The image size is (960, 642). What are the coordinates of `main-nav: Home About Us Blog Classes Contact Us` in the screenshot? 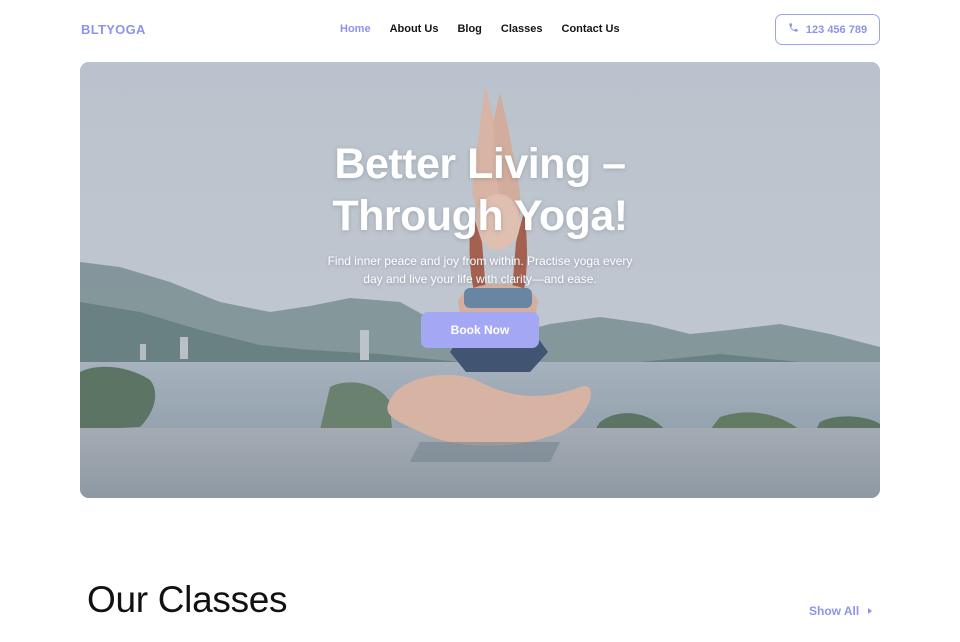 It's located at (489, 30).